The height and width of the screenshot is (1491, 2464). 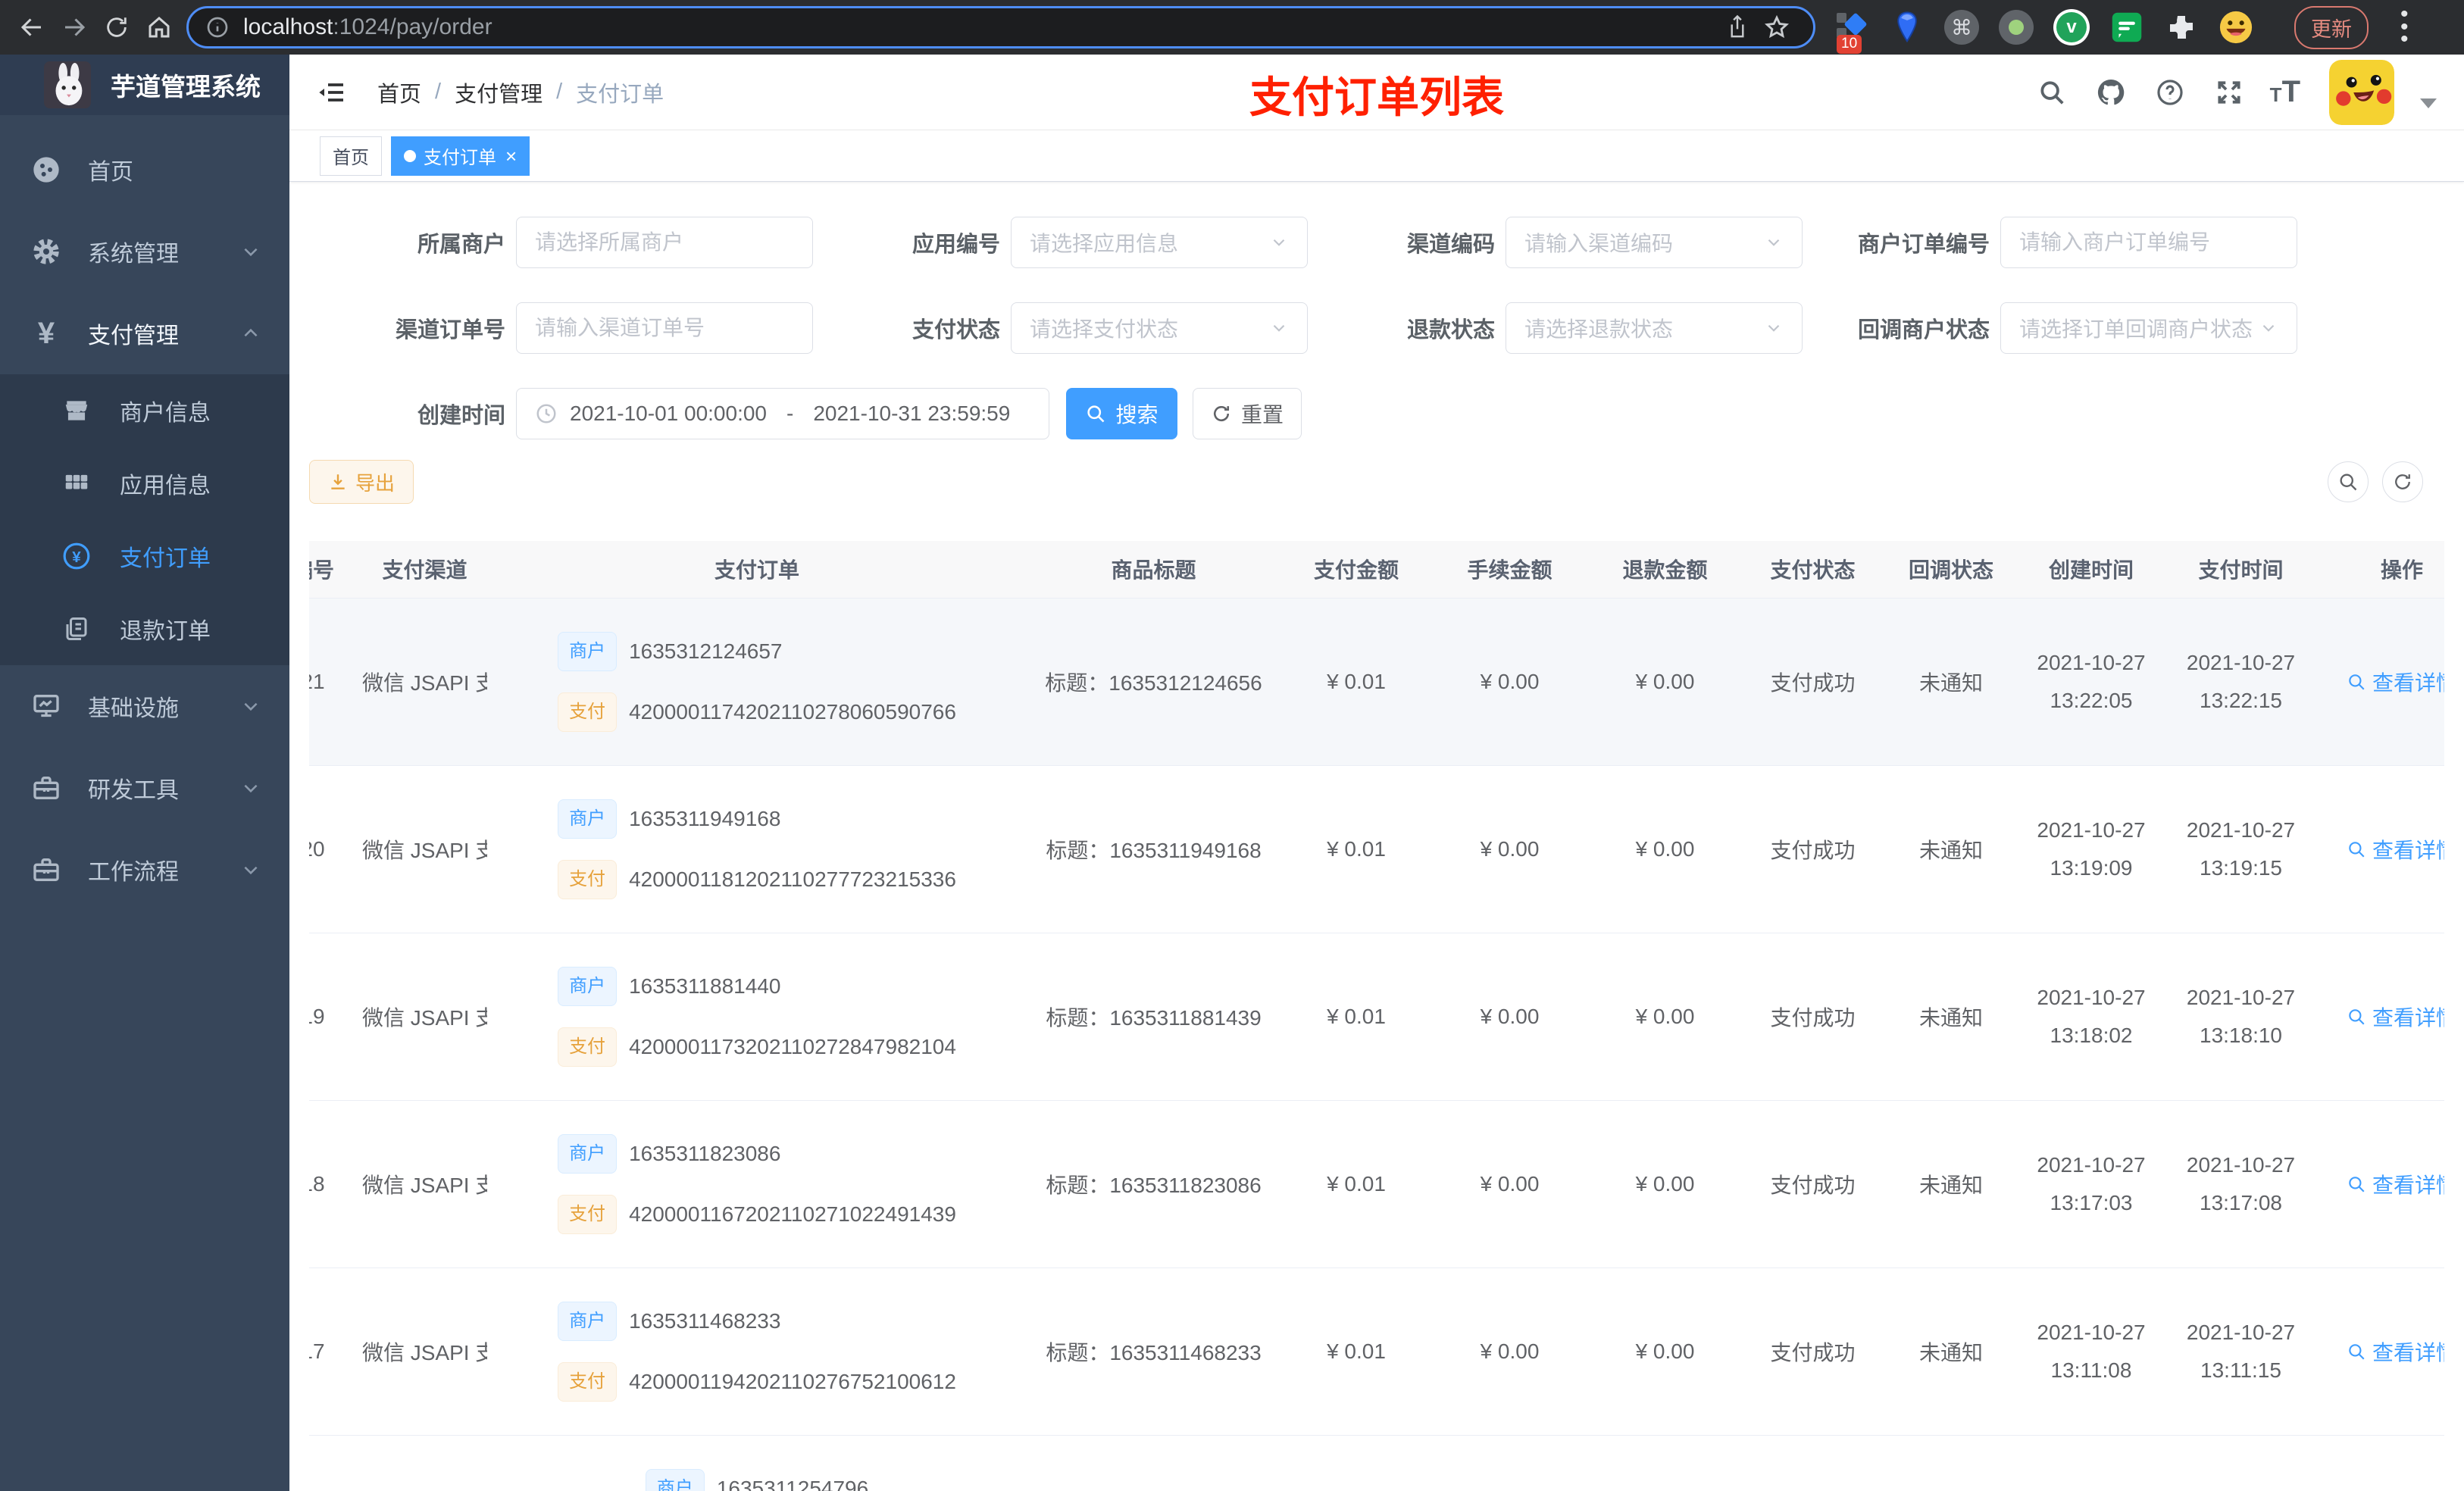 I want to click on sidebar-item-dev-tools: 研发工具, so click(x=144, y=788).